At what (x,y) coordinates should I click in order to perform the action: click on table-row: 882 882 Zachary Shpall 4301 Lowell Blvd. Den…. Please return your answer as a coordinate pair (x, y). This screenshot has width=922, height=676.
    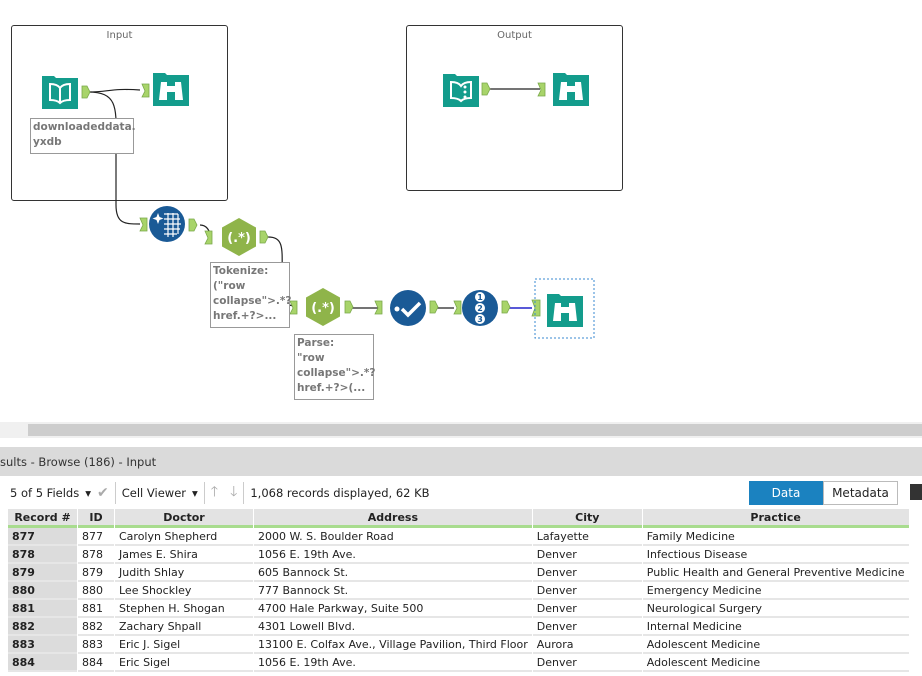
    Looking at the image, I should click on (458, 627).